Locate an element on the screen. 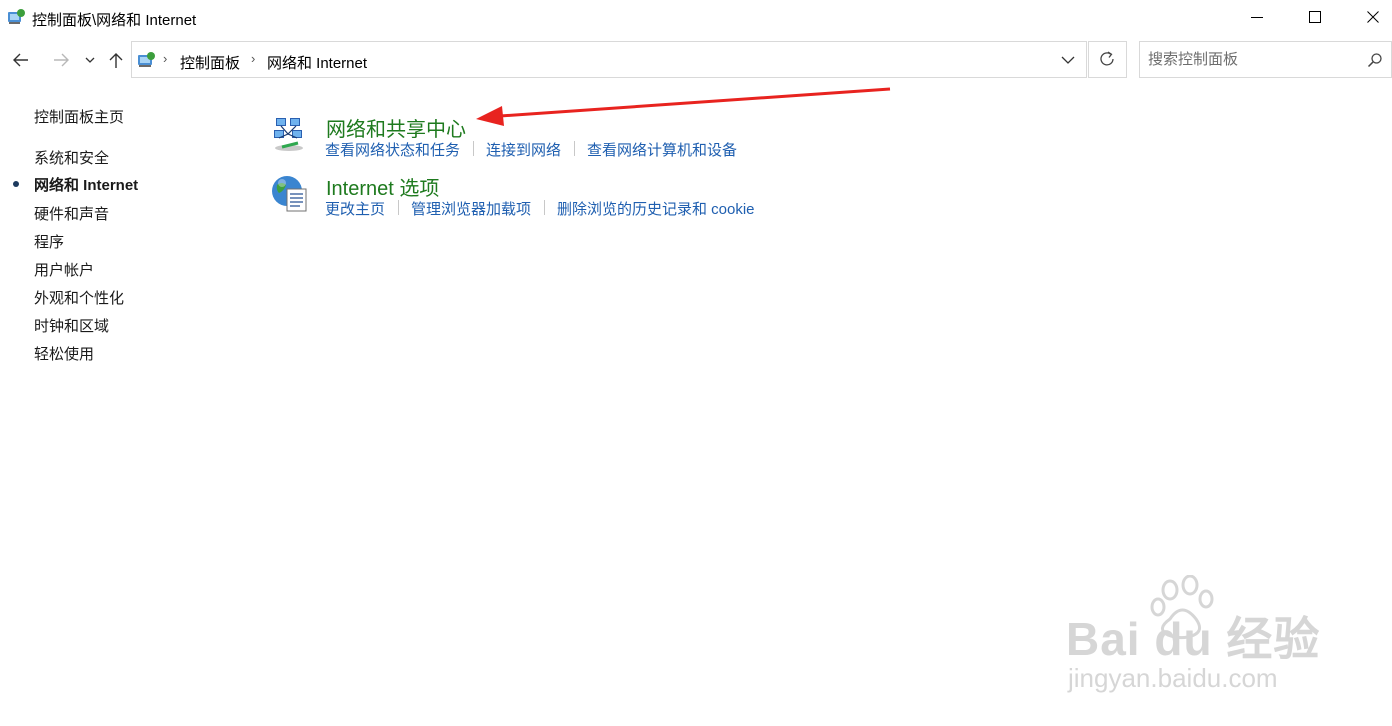  up-button is located at coordinates (116, 60).